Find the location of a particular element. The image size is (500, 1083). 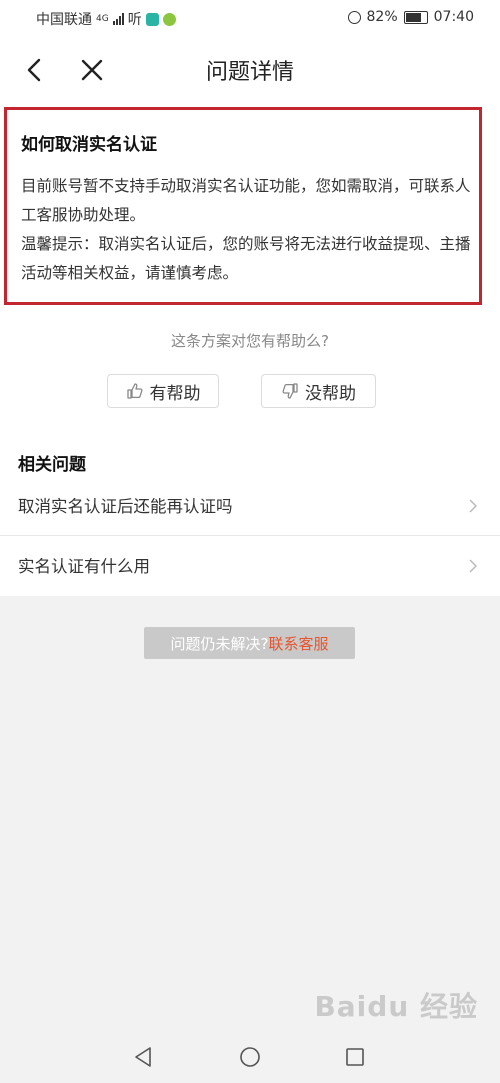

circle-home-icon is located at coordinates (250, 1057).